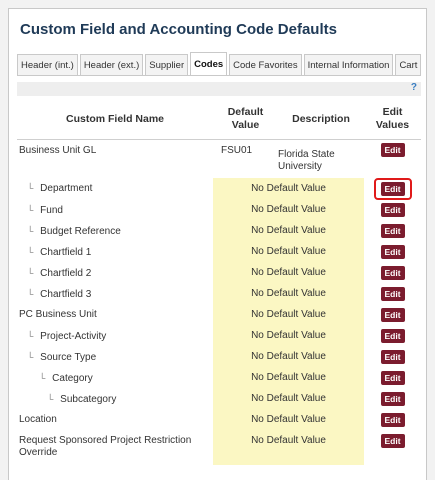 Image resolution: width=435 pixels, height=480 pixels. What do you see at coordinates (59, 252) in the screenshot?
I see `field-name: └ Chartfield 1` at bounding box center [59, 252].